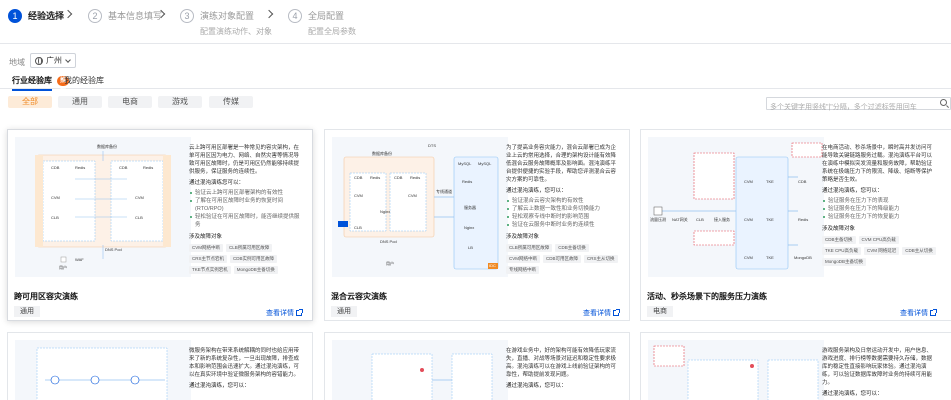  Describe the element at coordinates (660, 311) in the screenshot. I see `card-tag: 电商` at that location.